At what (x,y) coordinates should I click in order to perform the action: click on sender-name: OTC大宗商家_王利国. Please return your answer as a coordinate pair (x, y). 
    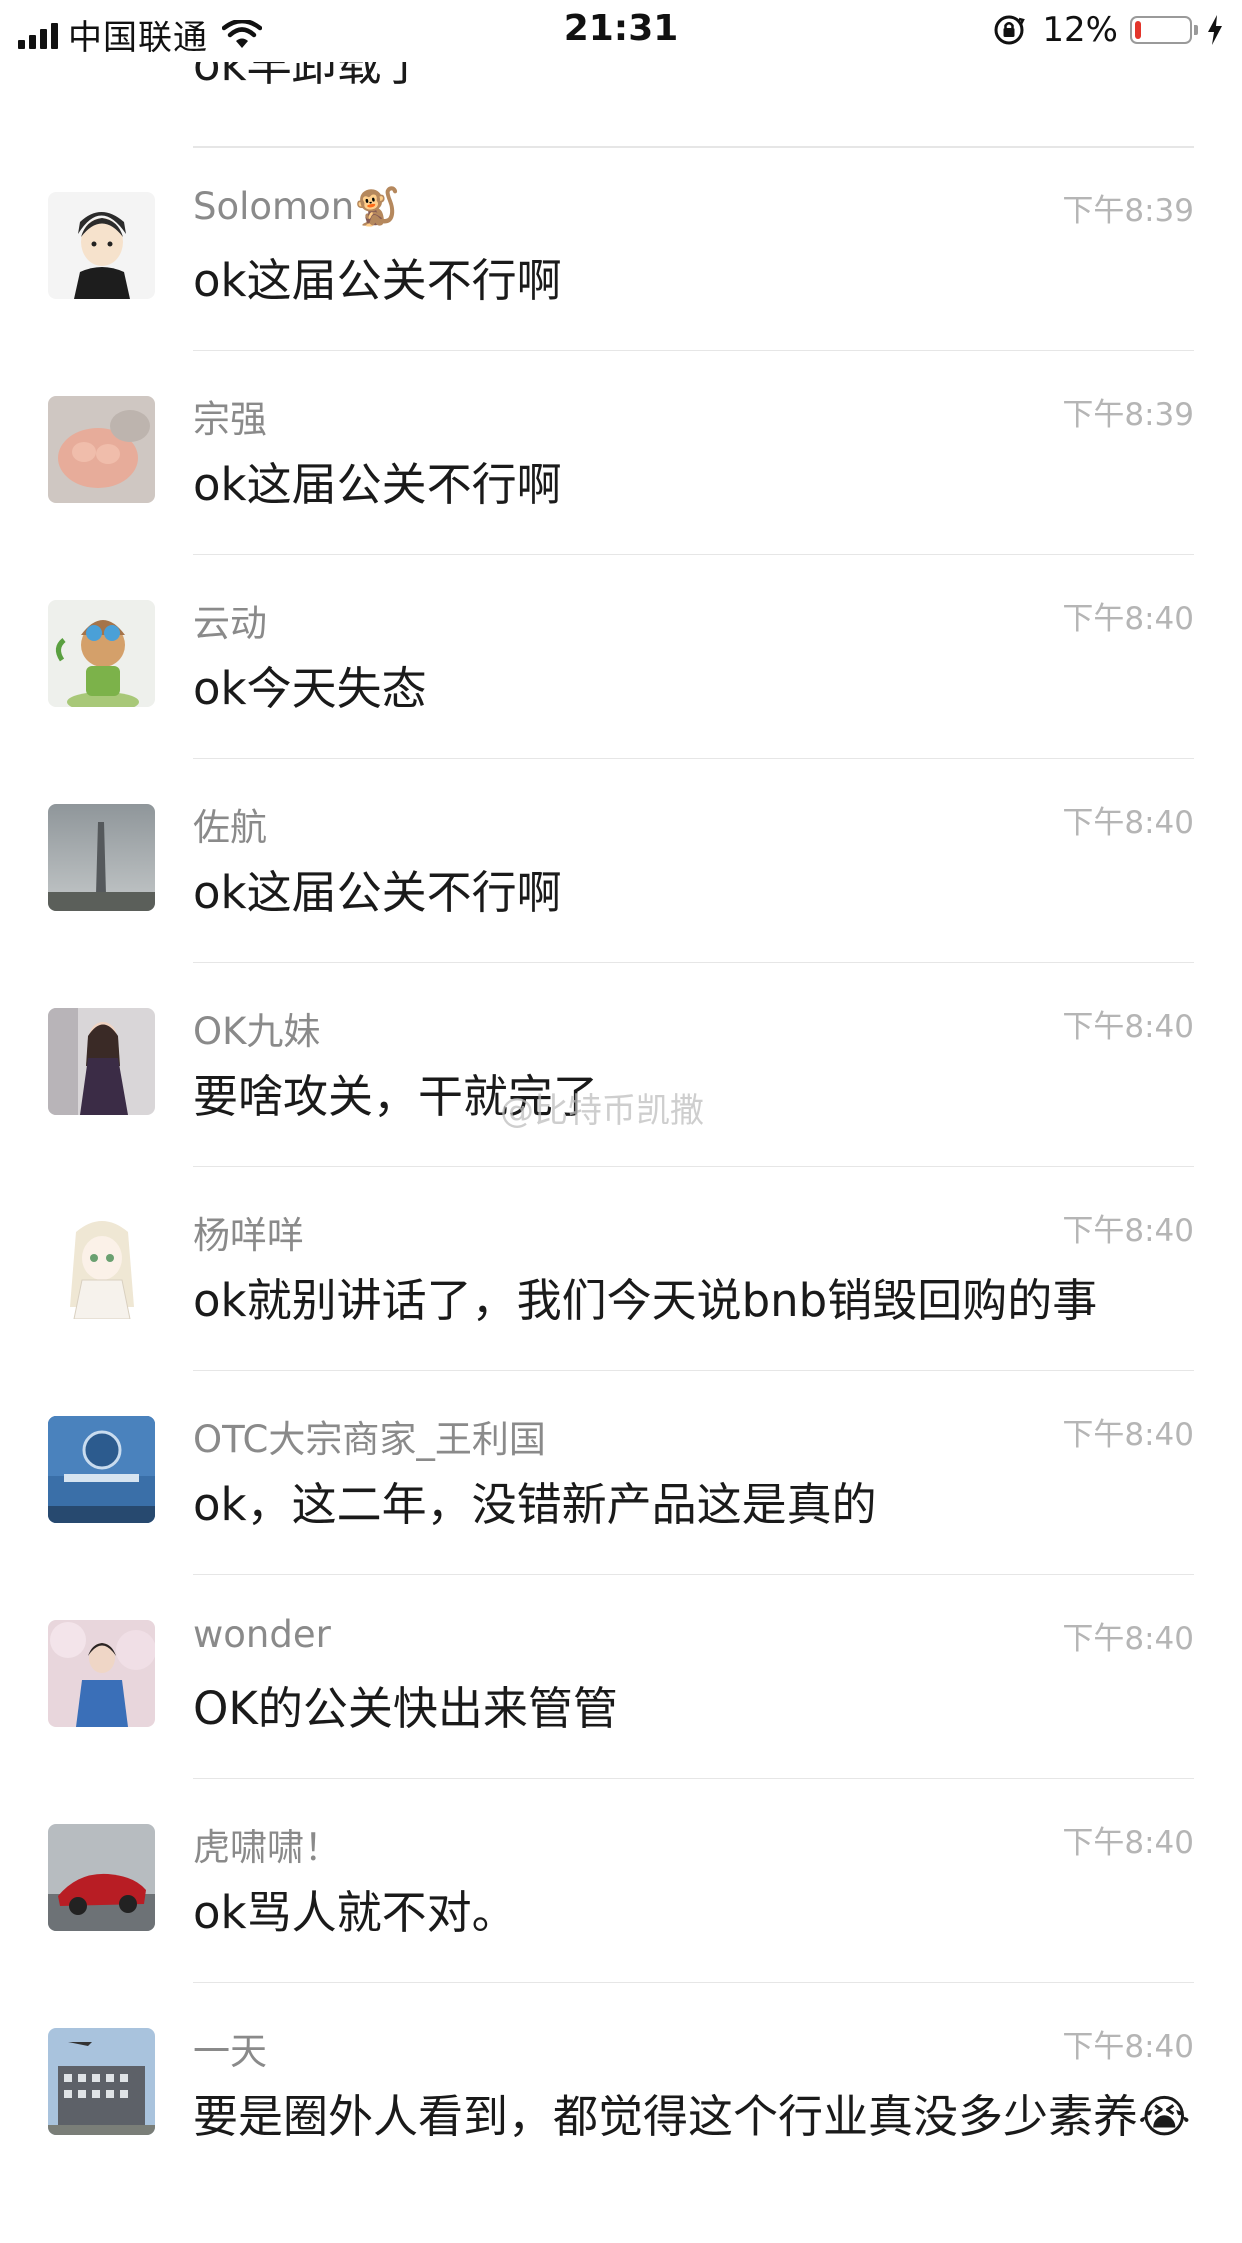
    Looking at the image, I should click on (369, 1439).